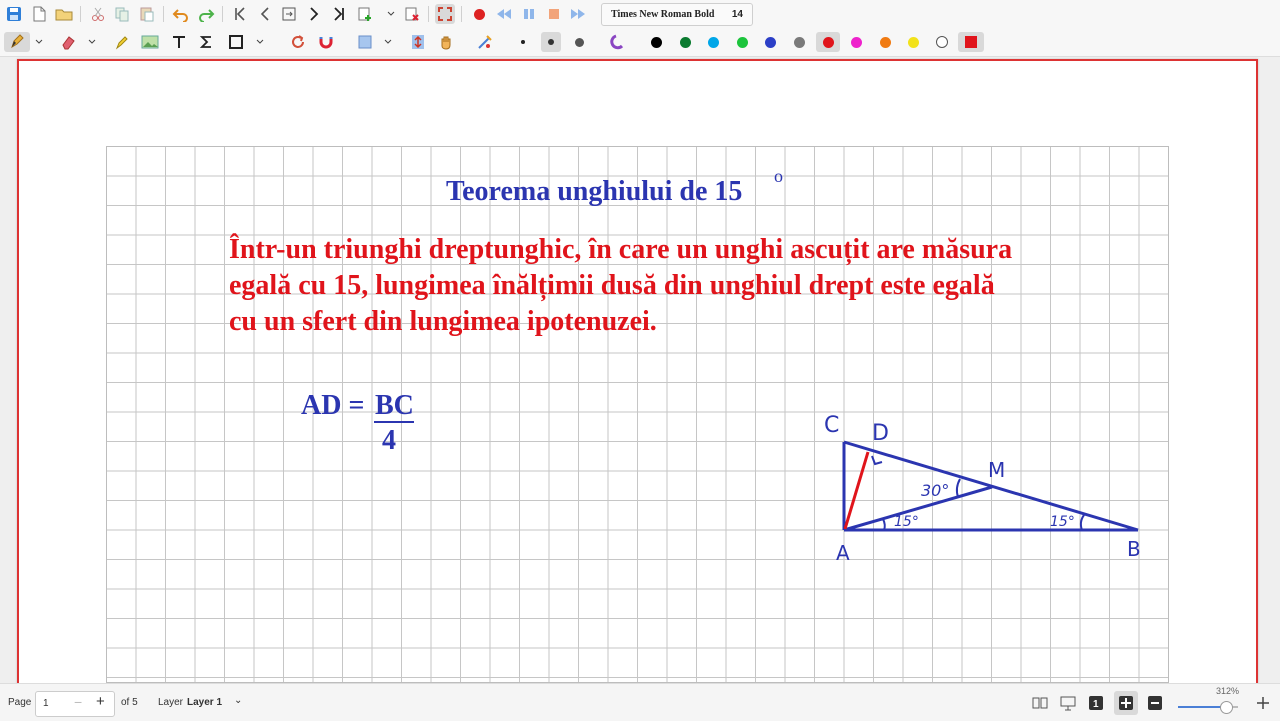  What do you see at coordinates (204, 702) in the screenshot?
I see `layer-value: Layer 1` at bounding box center [204, 702].